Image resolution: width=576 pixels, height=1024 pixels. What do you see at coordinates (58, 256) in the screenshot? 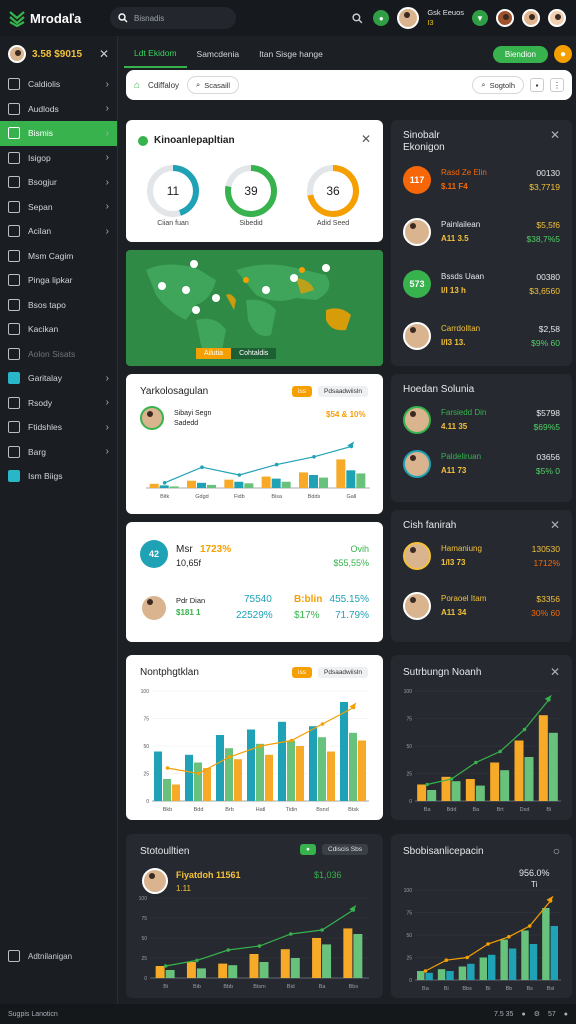
I see `sidebar-item-7: Msm Cagim` at bounding box center [58, 256].